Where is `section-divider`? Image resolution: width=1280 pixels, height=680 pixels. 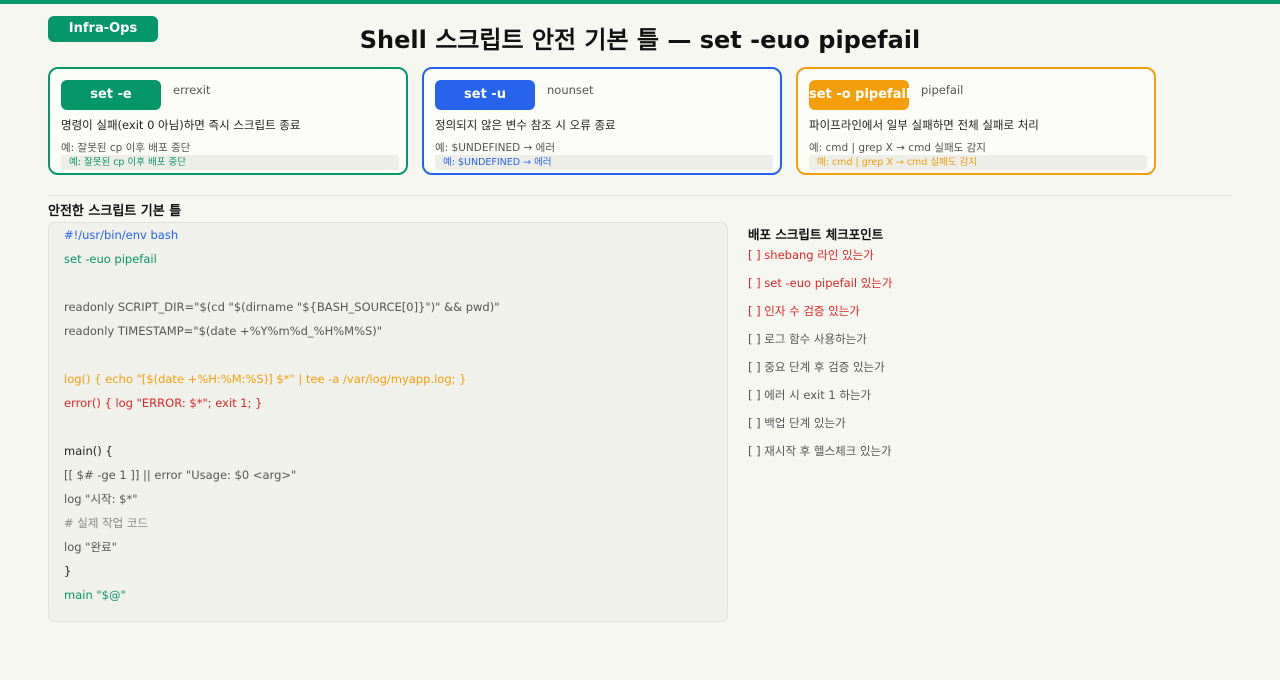 section-divider is located at coordinates (640, 195).